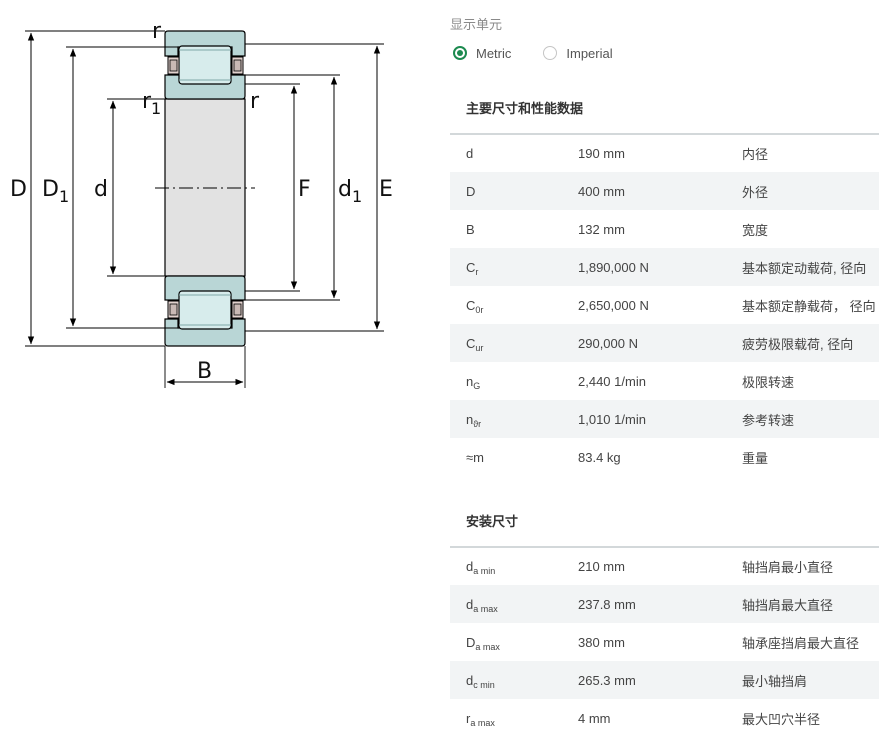  What do you see at coordinates (151, 103) in the screenshot?
I see `label-r1: r1` at bounding box center [151, 103].